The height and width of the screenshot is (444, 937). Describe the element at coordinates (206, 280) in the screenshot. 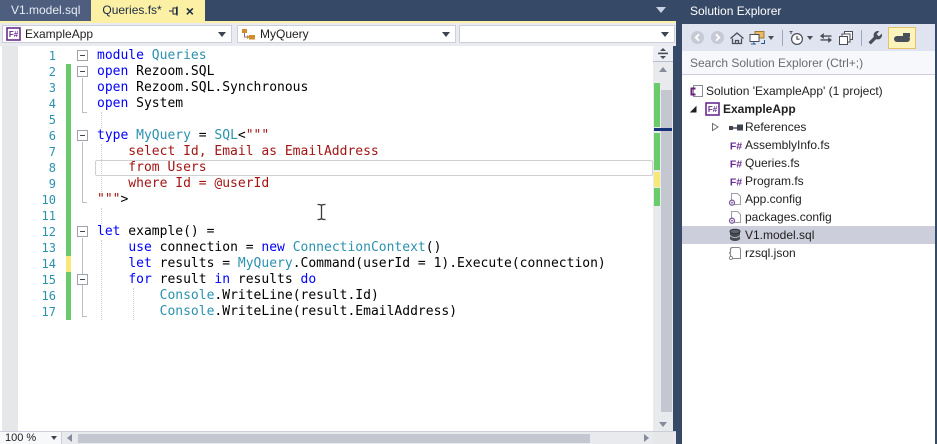

I see `code-text: for result in results do` at that location.